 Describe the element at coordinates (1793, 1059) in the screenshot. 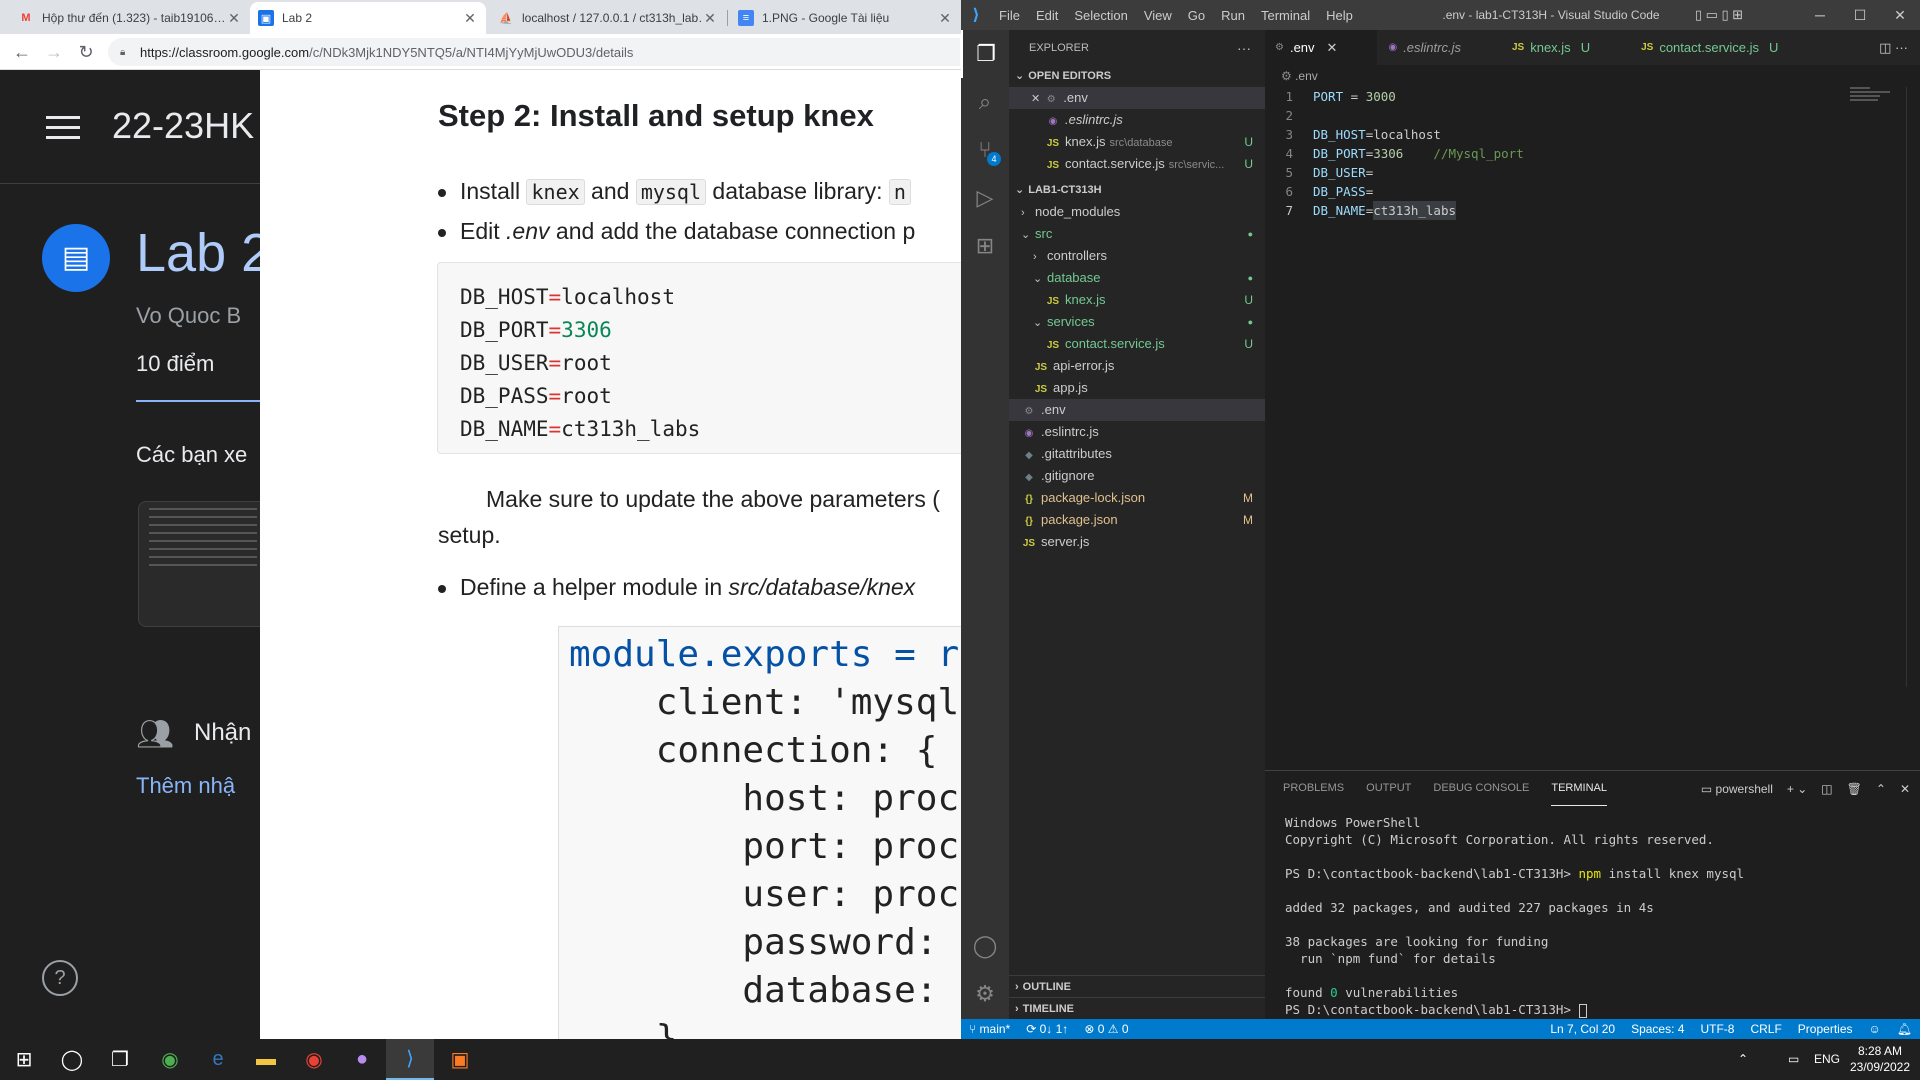

I see `network-icon: ▭` at that location.